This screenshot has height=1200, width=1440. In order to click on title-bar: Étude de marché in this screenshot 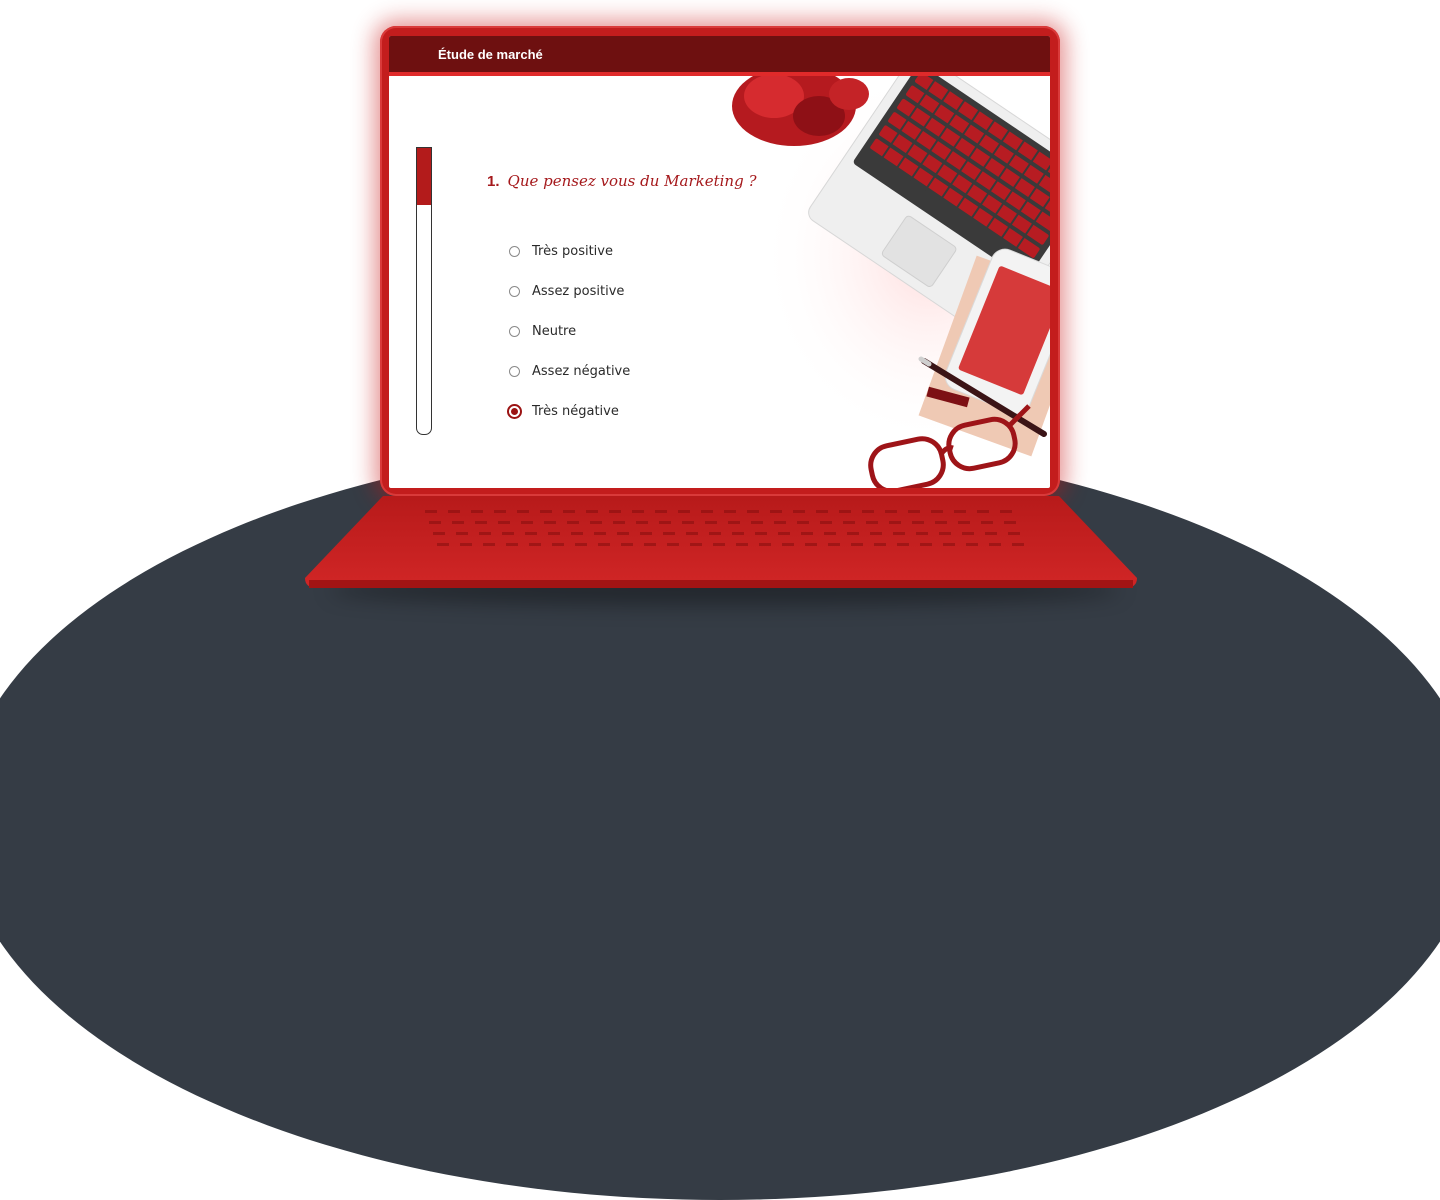, I will do `click(719, 54)`.